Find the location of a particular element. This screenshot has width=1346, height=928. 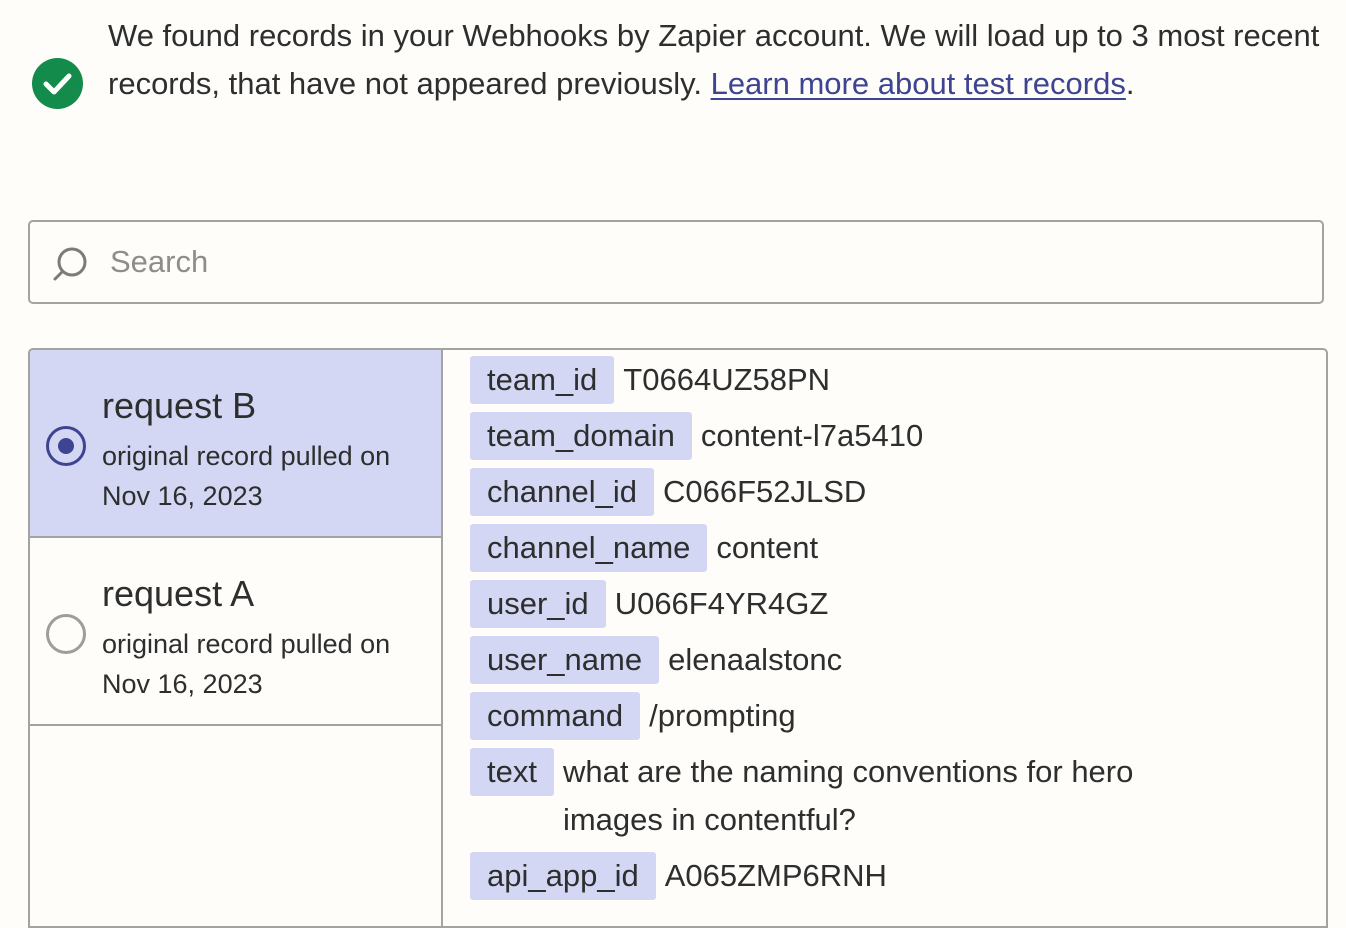

search-icon is located at coordinates (70, 264).